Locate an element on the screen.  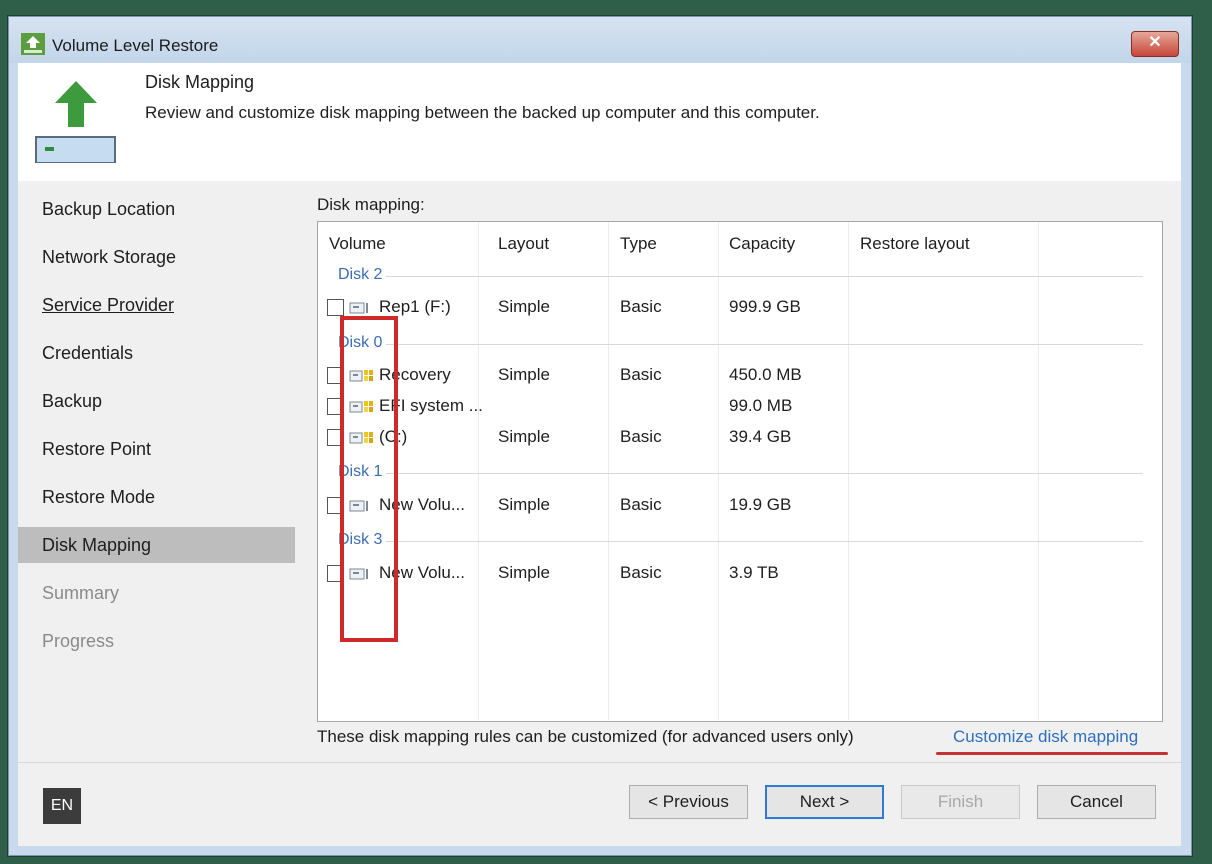
step-network-storage: Network Storage is located at coordinates (156, 257).